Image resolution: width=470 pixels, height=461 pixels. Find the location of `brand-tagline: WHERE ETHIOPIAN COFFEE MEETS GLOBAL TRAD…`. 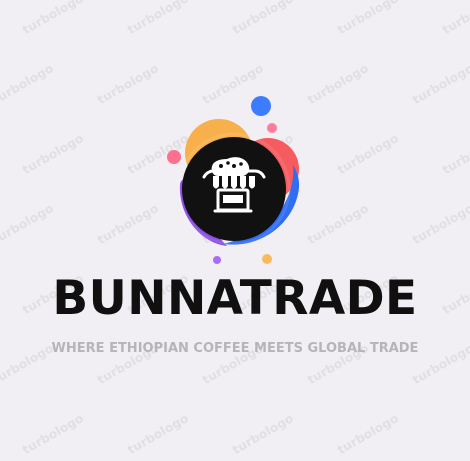

brand-tagline: WHERE ETHIOPIAN COFFEE MEETS GLOBAL TRAD… is located at coordinates (235, 348).